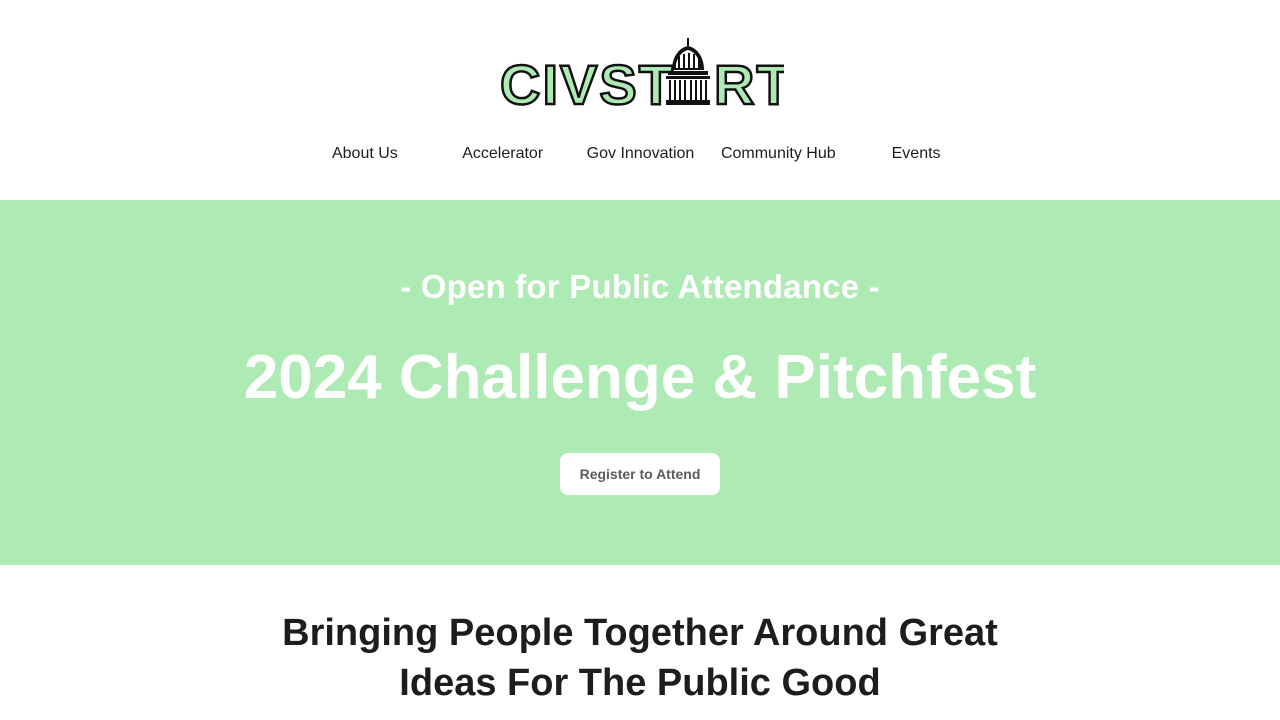  I want to click on civstart-logo-graphic: CIVST RT, so click(645, 77).